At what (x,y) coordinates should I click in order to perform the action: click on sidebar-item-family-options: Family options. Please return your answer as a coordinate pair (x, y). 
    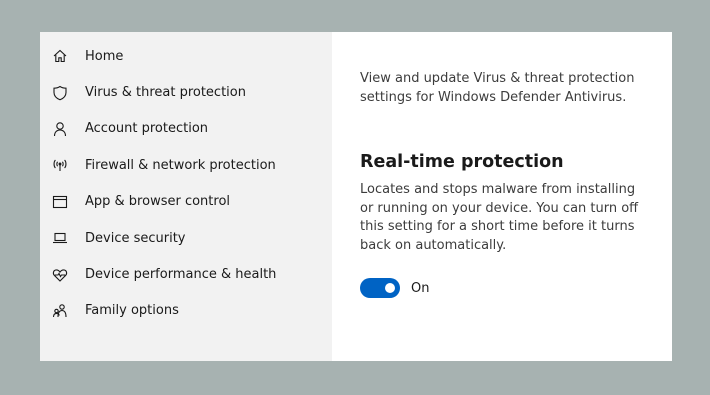
    Looking at the image, I should click on (186, 311).